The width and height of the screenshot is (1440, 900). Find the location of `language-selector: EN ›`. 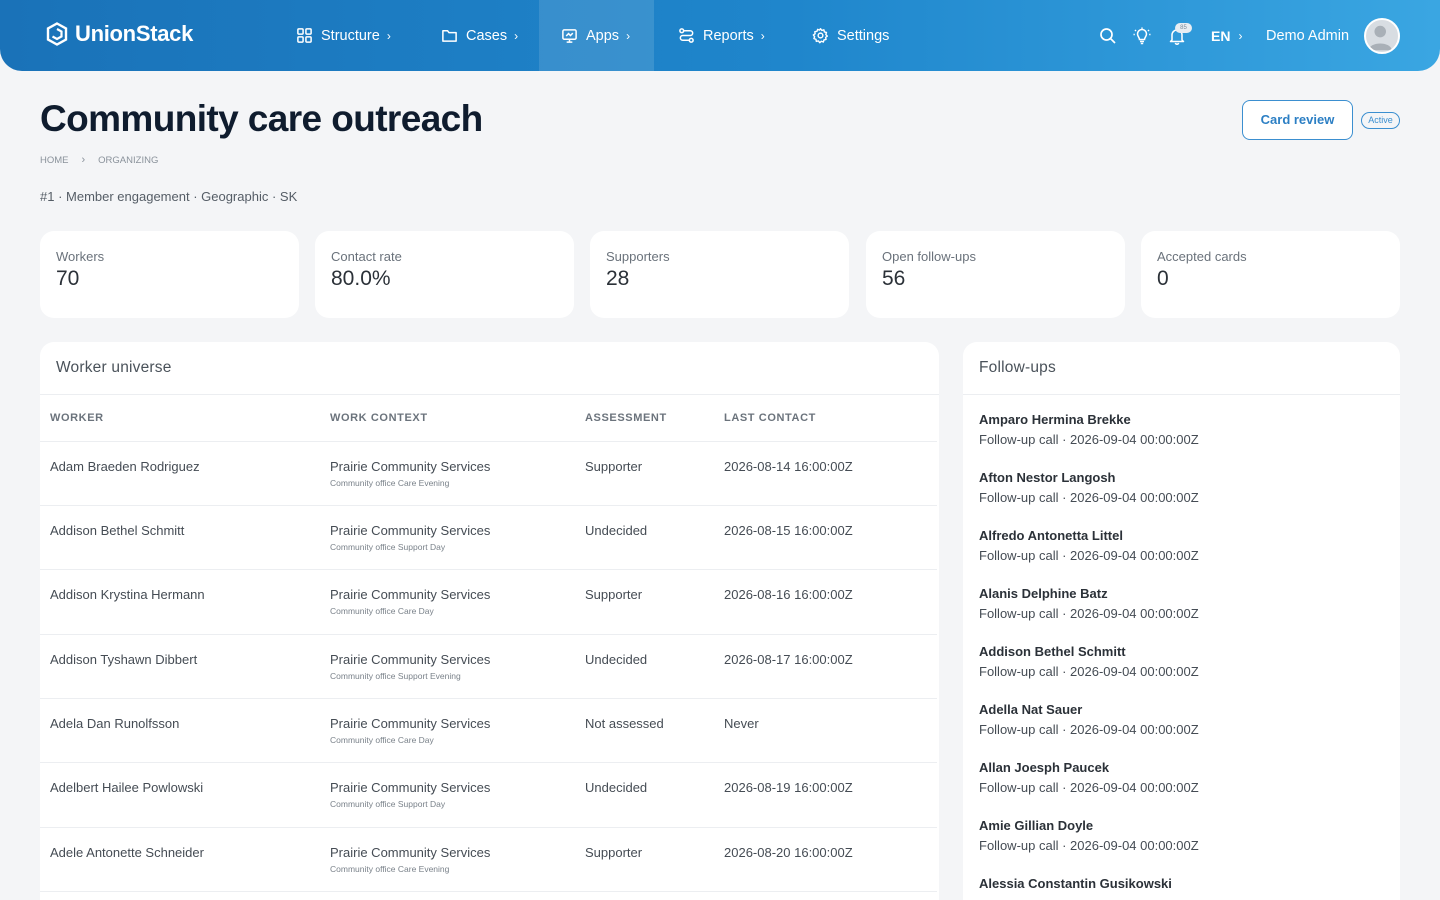

language-selector: EN › is located at coordinates (1226, 35).